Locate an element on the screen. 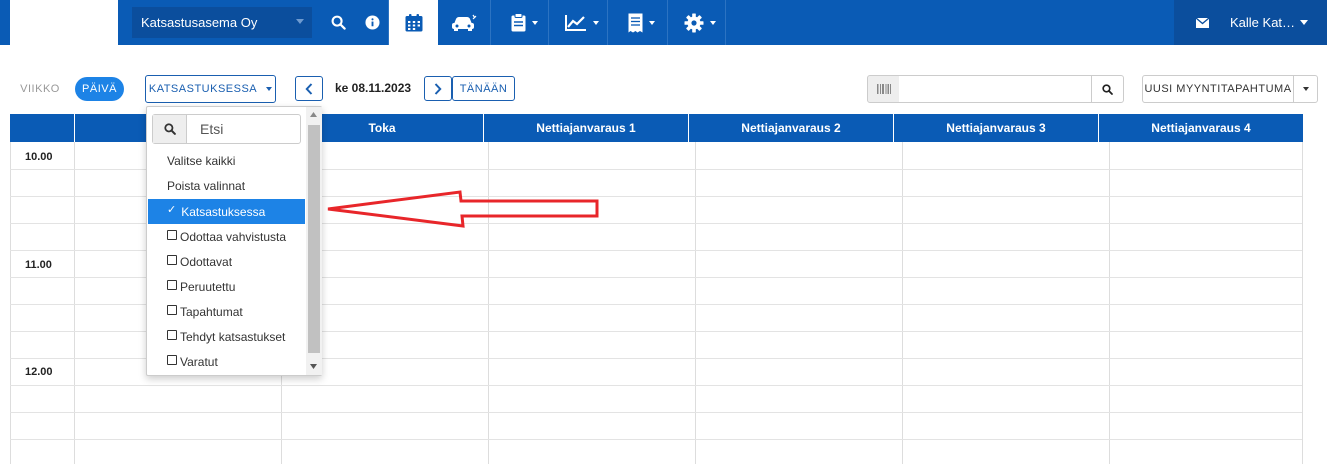 This screenshot has width=1327, height=464. chevron-right-icon is located at coordinates (438, 88).